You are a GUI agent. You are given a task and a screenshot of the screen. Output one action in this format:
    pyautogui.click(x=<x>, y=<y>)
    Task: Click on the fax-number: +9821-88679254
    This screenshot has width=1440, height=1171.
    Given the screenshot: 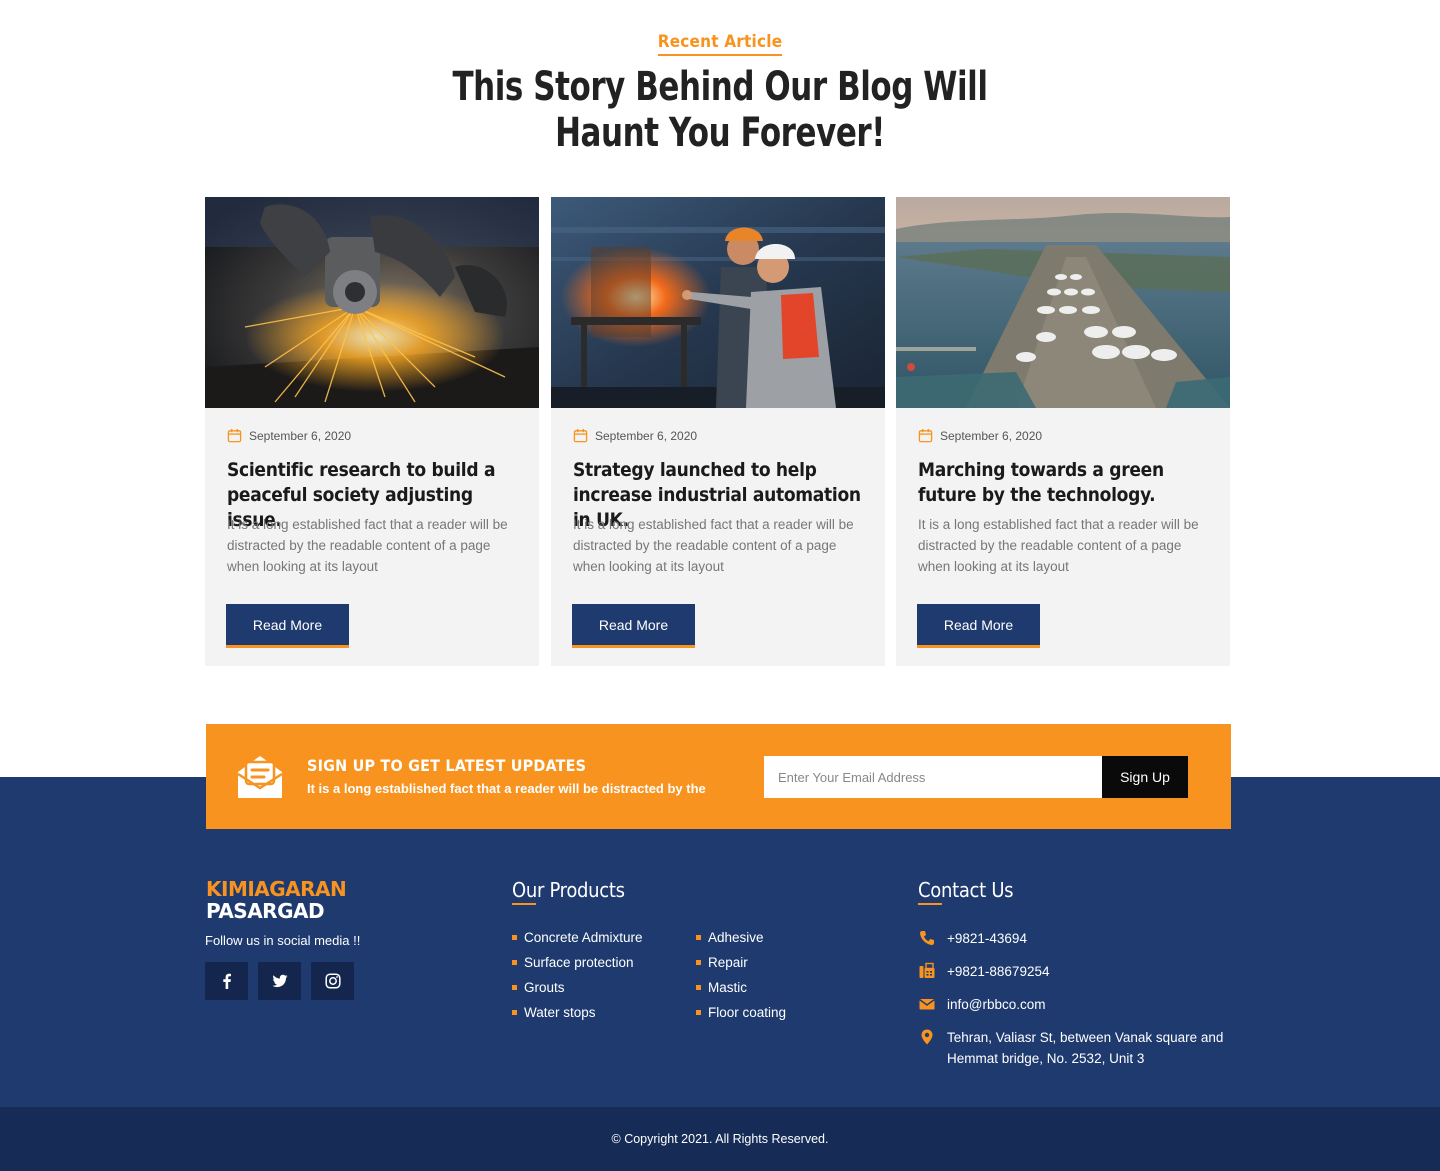 What is the action you would take?
    pyautogui.click(x=998, y=971)
    